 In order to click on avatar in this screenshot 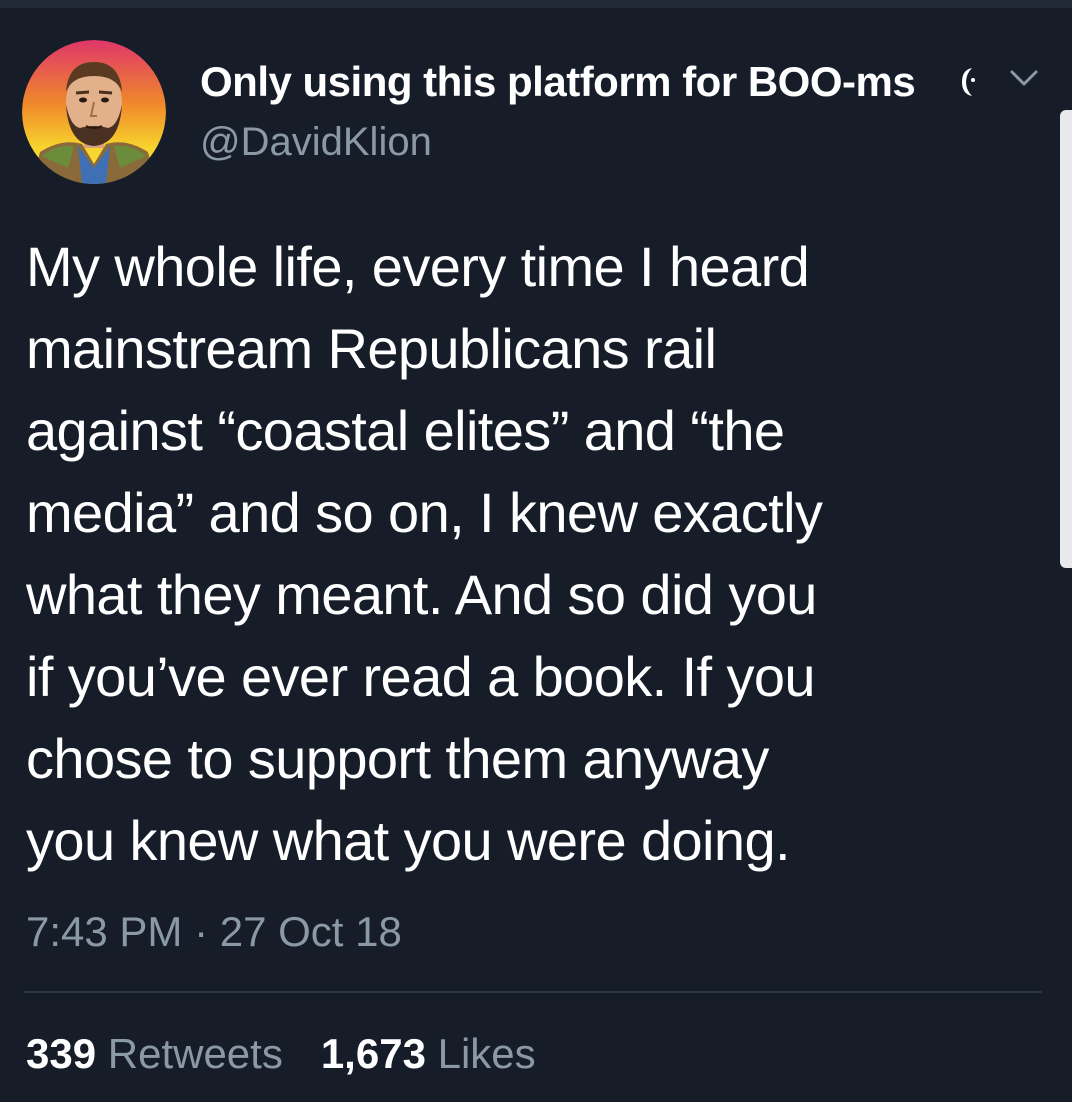, I will do `click(94, 112)`.